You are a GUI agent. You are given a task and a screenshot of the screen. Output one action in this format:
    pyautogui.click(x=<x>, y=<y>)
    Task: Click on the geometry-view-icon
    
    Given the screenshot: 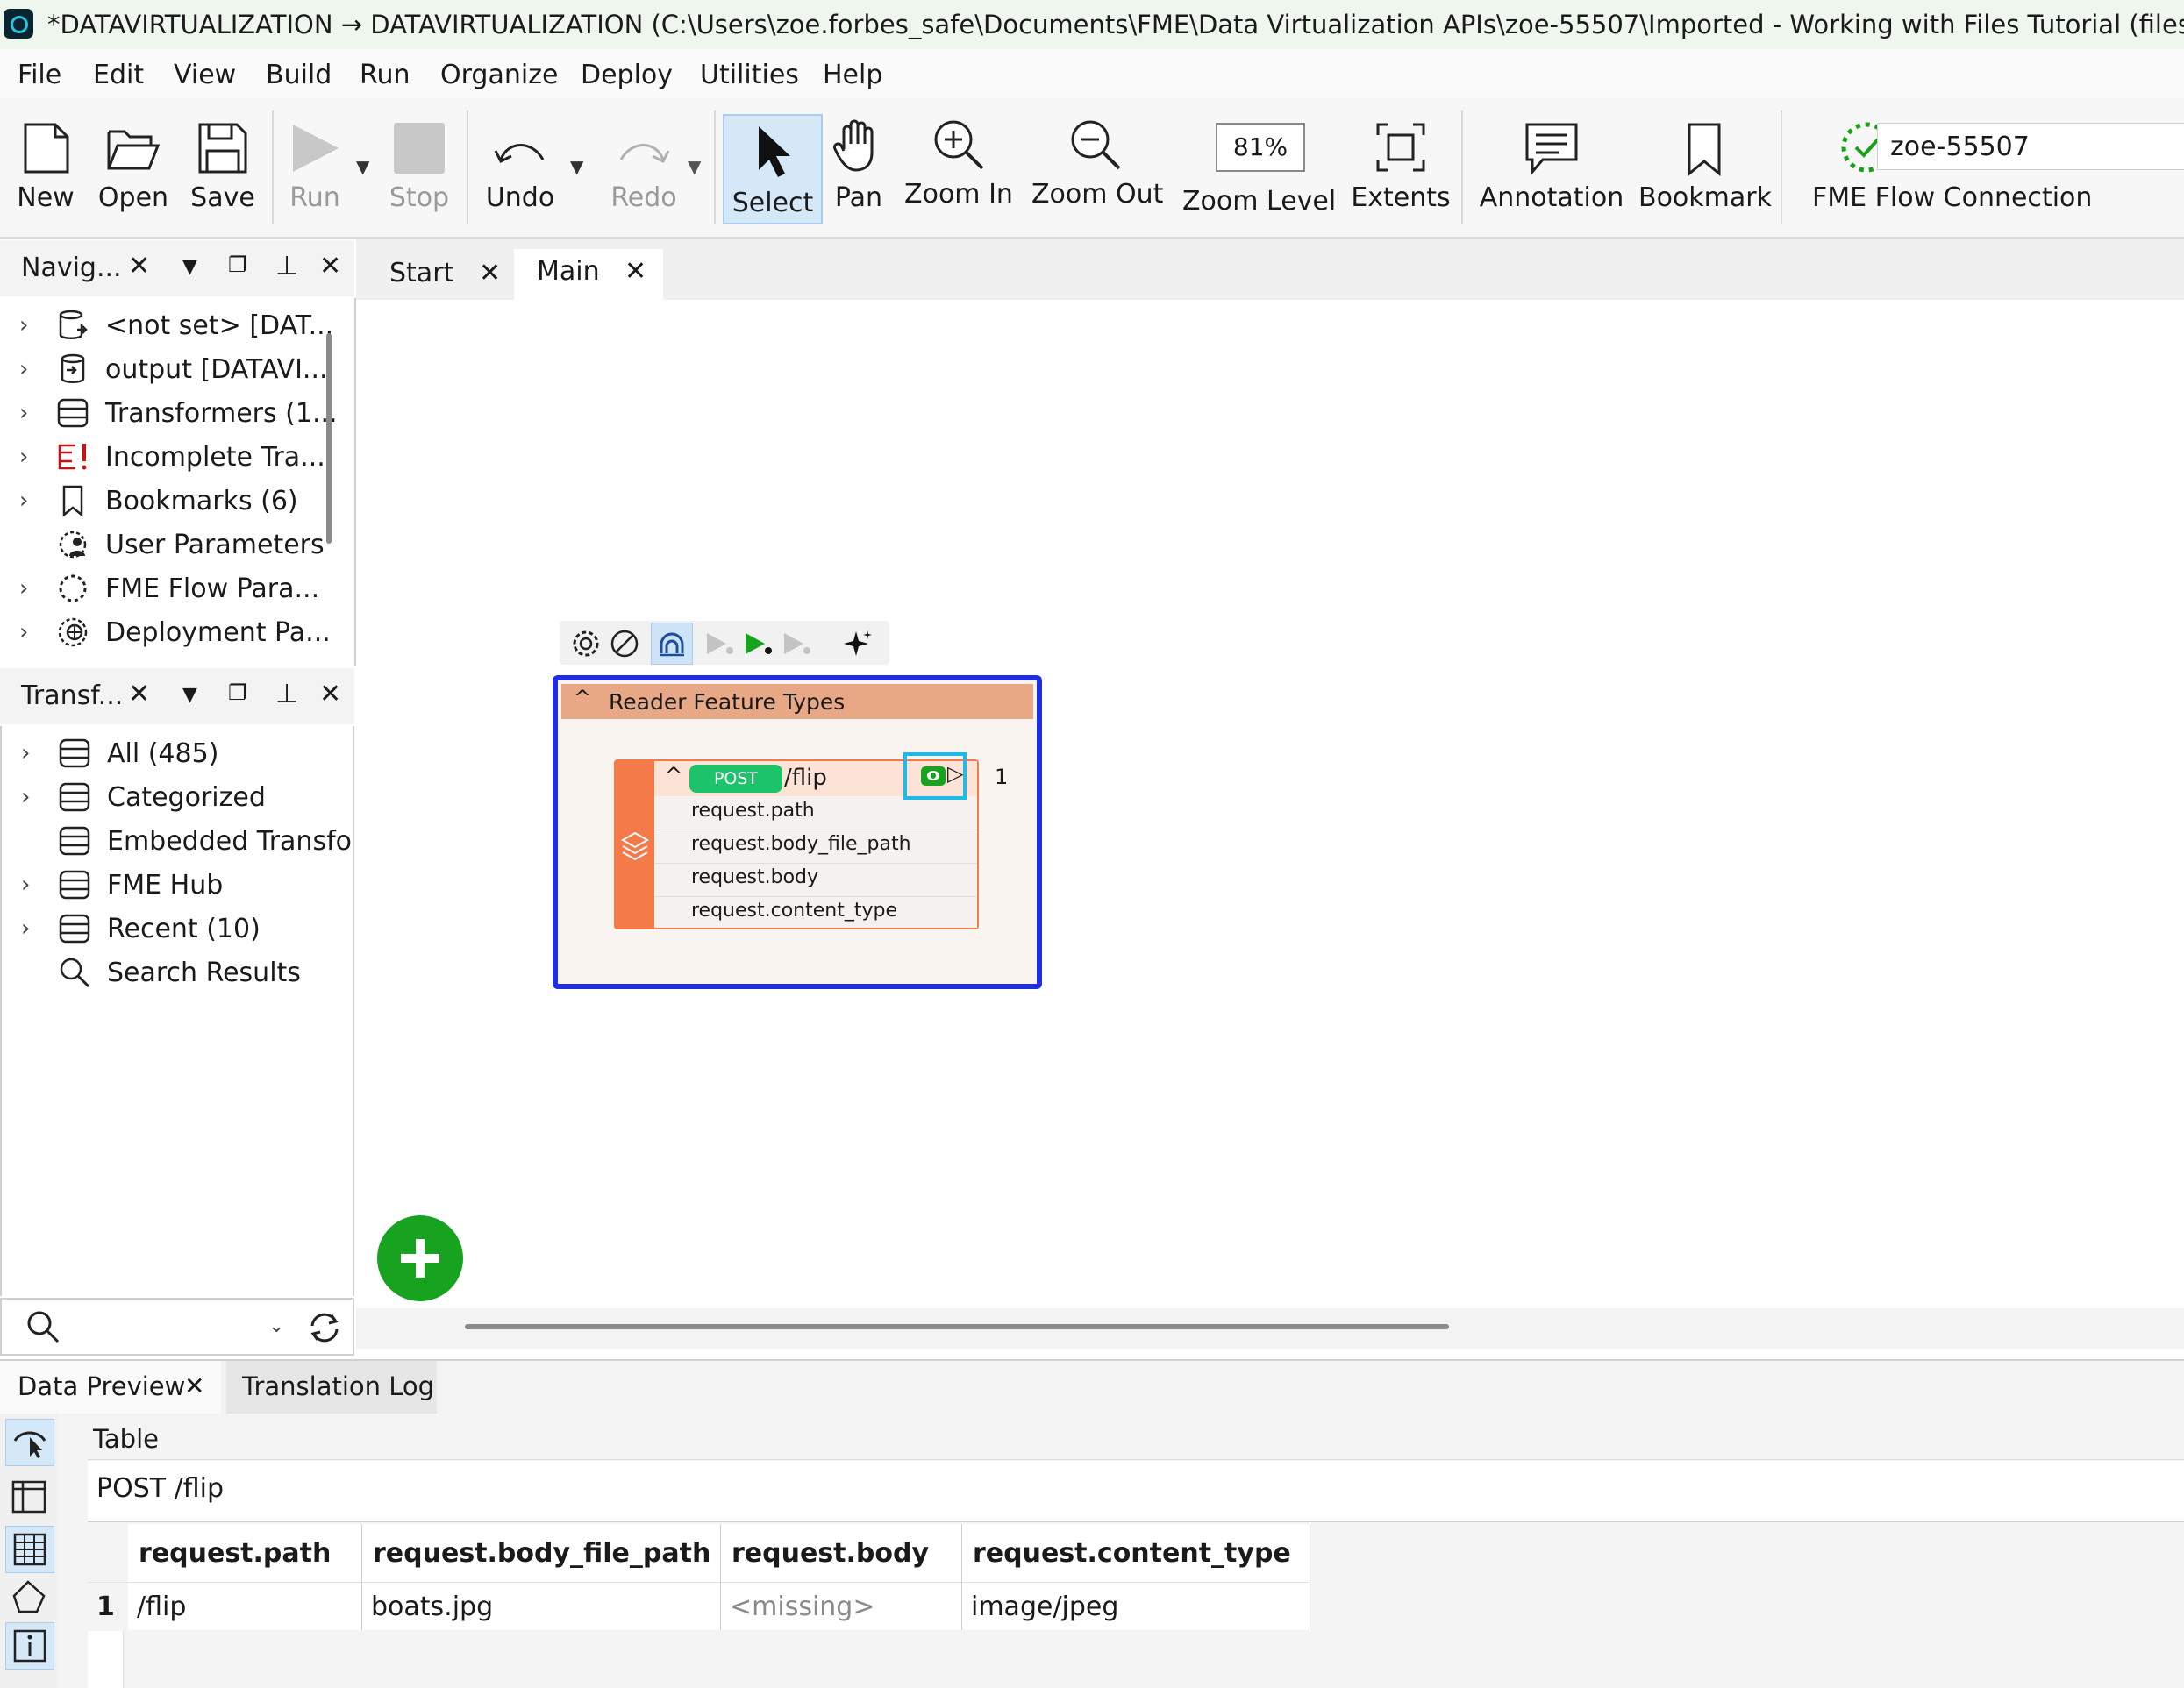 What is the action you would take?
    pyautogui.click(x=29, y=1597)
    